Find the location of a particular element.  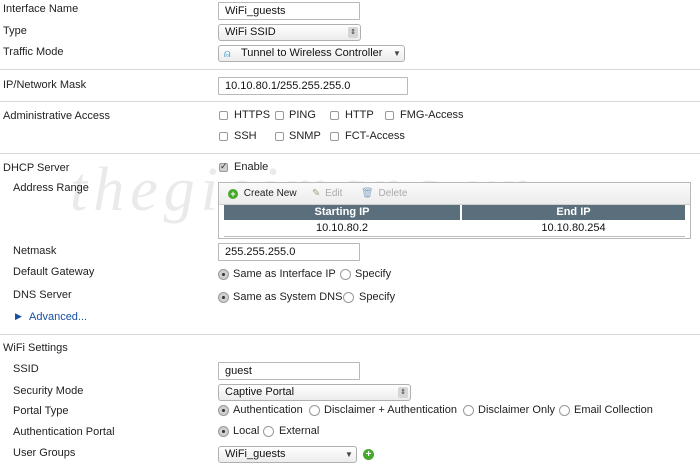

add-icon: + is located at coordinates (233, 194).